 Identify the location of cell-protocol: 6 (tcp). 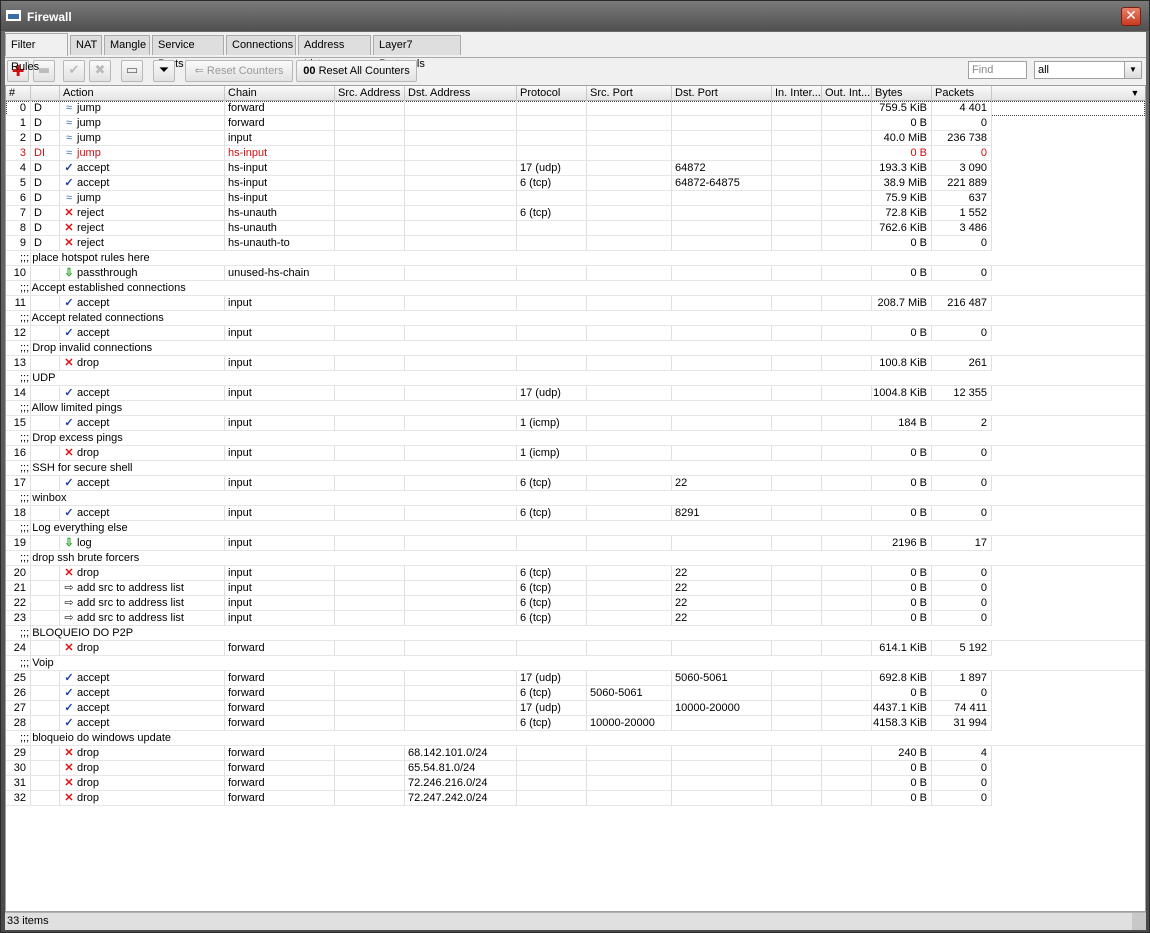
(552, 483).